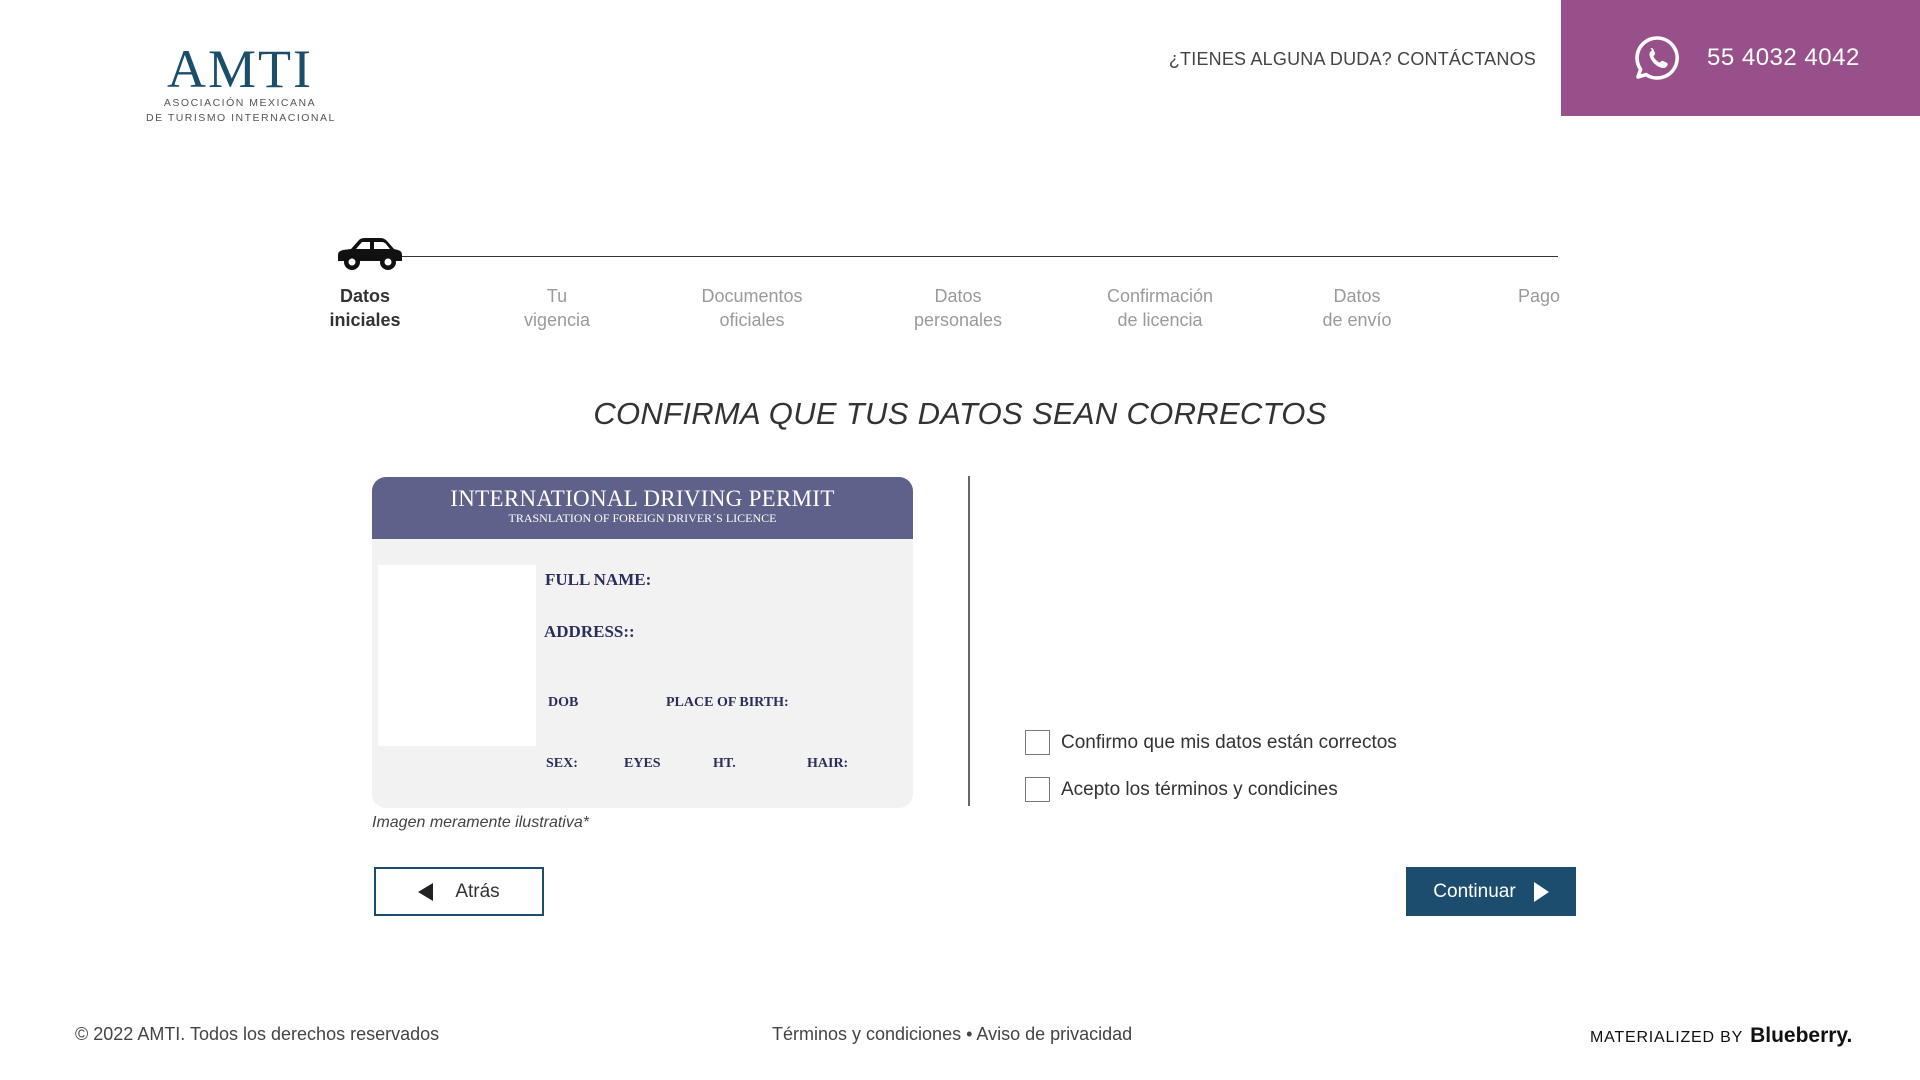 This screenshot has height=1080, width=1920. What do you see at coordinates (598, 579) in the screenshot?
I see `full-name-label: FULL NAME:` at bounding box center [598, 579].